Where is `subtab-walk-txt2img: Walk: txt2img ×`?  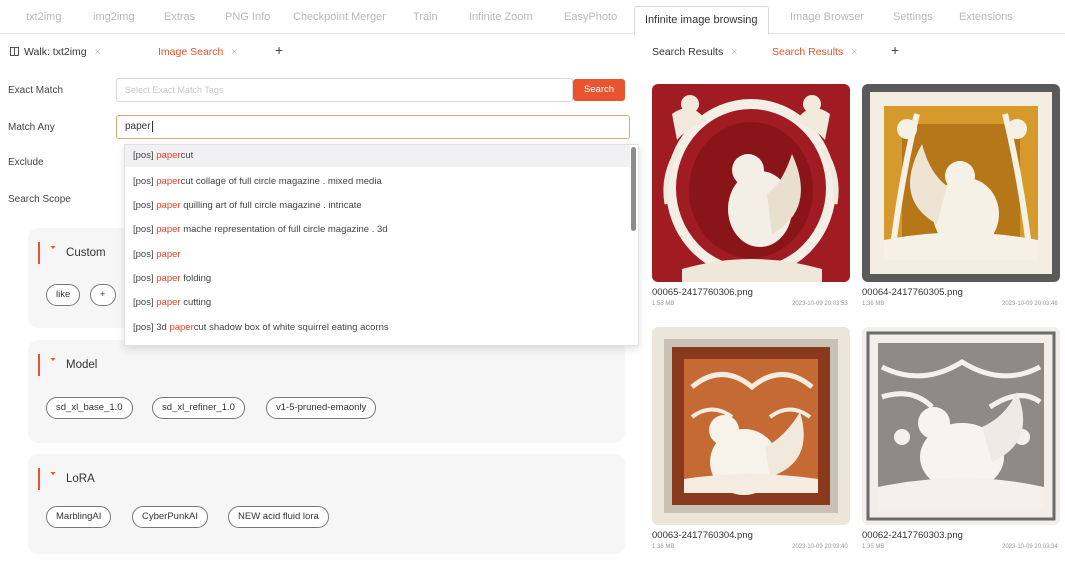
subtab-walk-txt2img: Walk: txt2img × is located at coordinates (55, 52).